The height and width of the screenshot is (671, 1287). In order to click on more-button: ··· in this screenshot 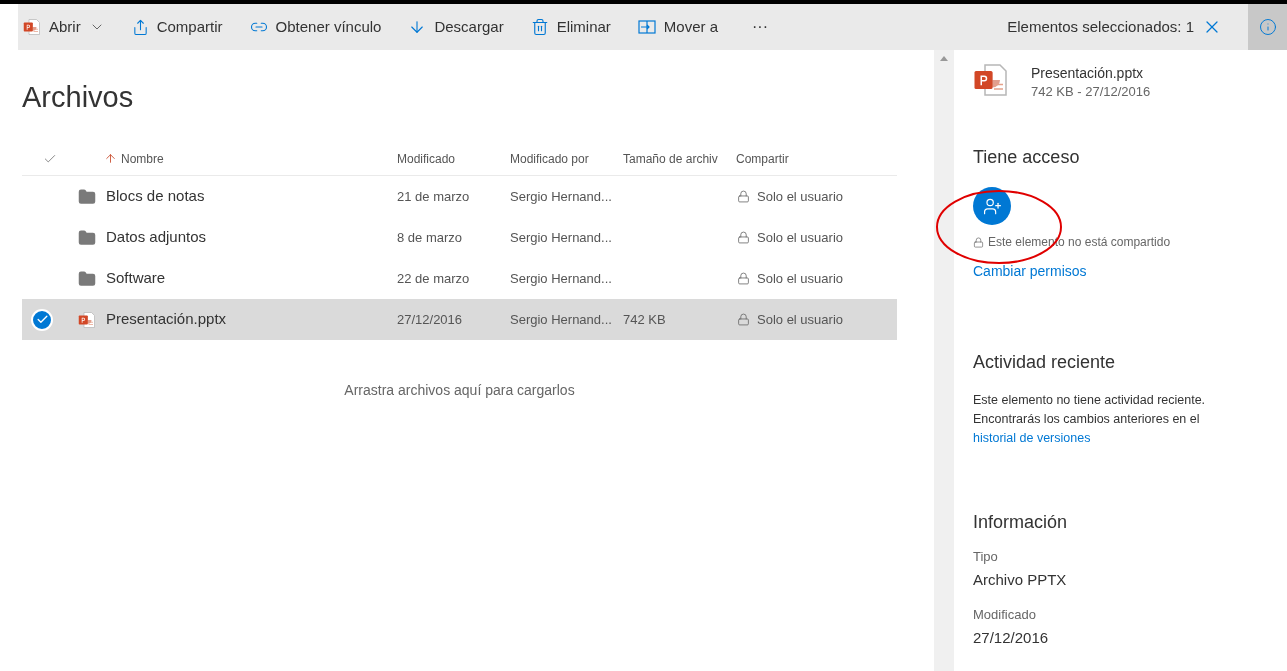, I will do `click(760, 27)`.